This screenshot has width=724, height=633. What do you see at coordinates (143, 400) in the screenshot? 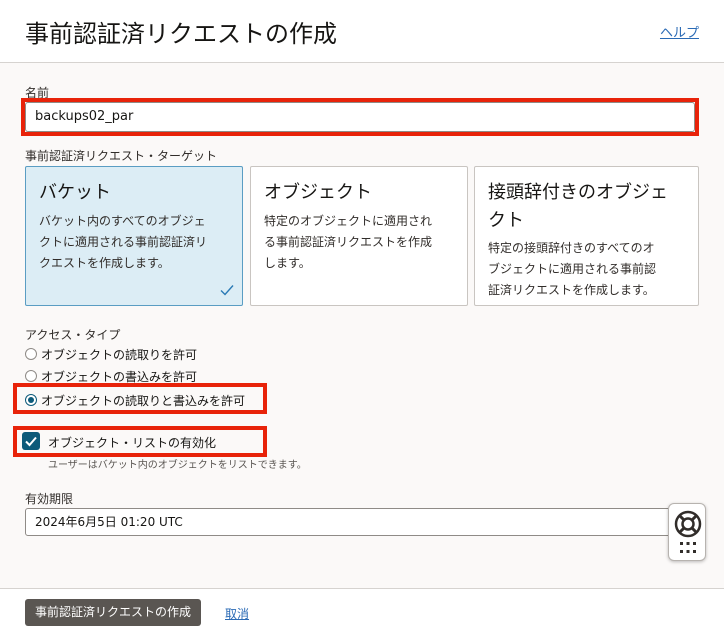
I see `radio-label: オブジェクトの読取りと書込みを許可` at bounding box center [143, 400].